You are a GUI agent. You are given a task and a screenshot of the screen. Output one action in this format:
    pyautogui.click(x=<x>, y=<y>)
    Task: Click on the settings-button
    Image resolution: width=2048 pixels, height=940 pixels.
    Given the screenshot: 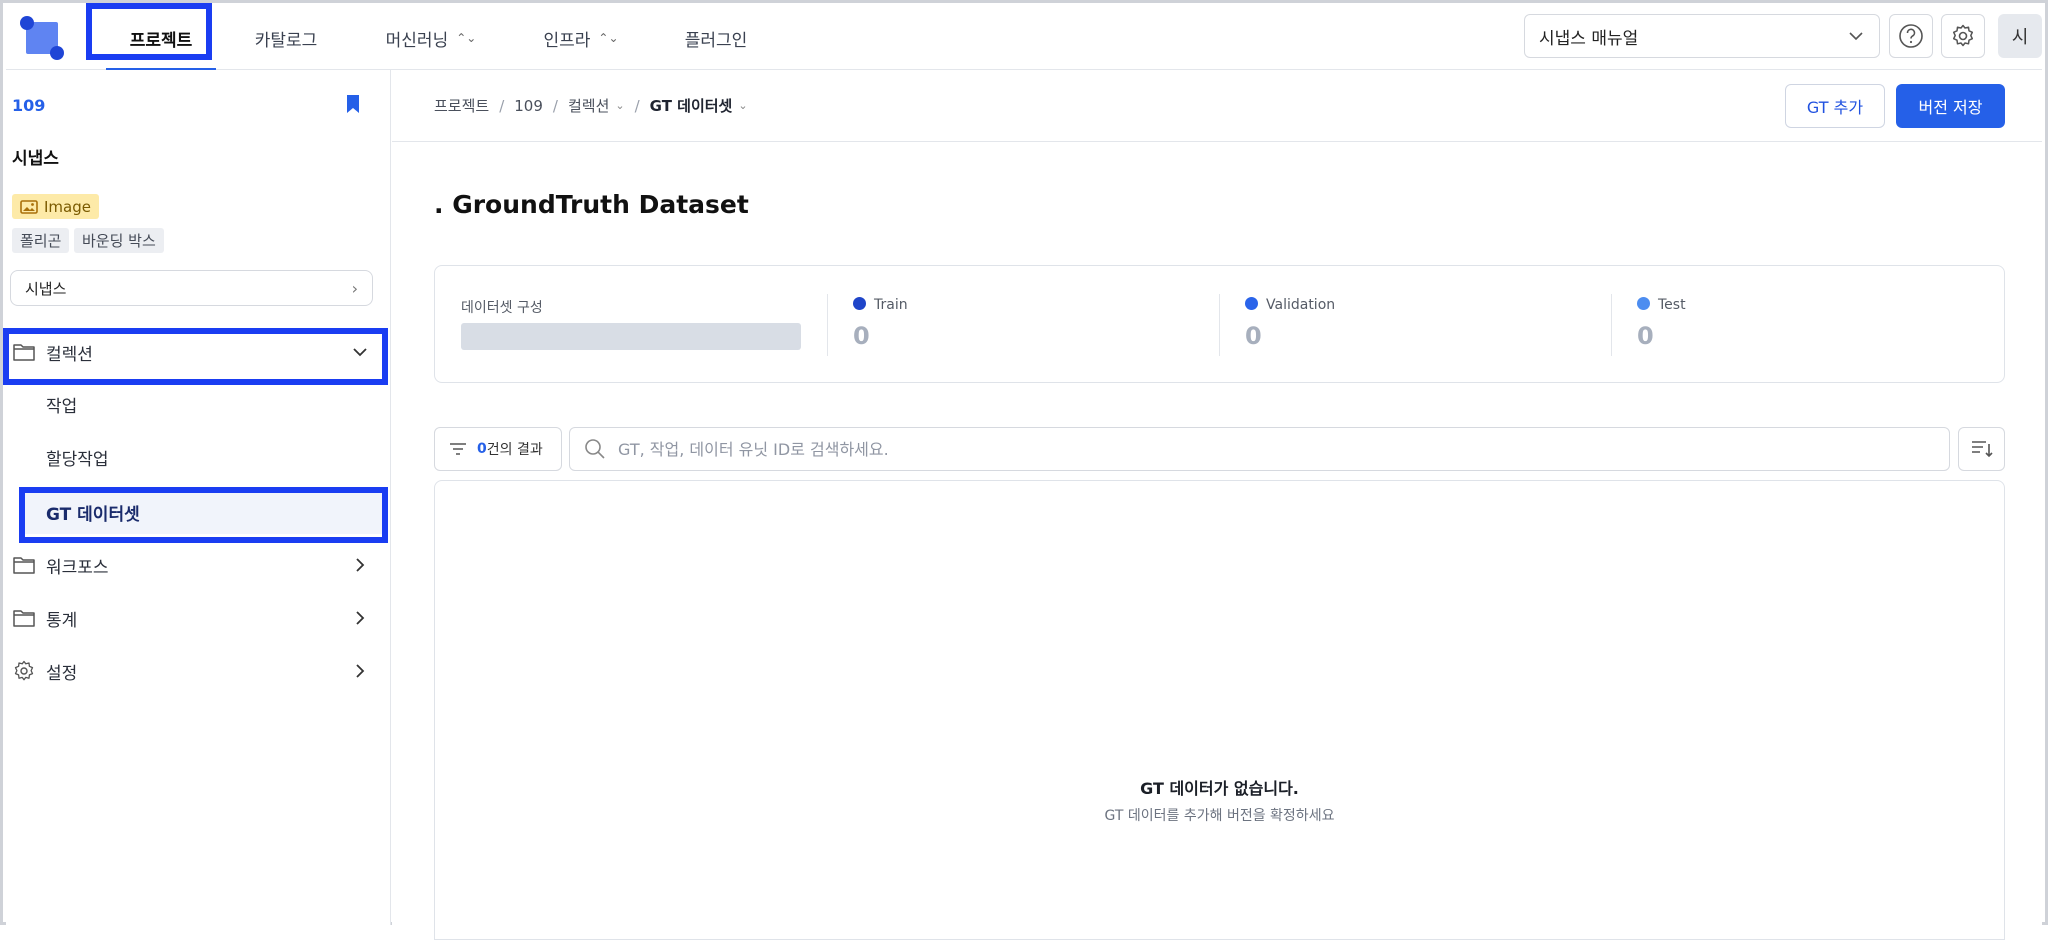 What is the action you would take?
    pyautogui.click(x=1963, y=36)
    